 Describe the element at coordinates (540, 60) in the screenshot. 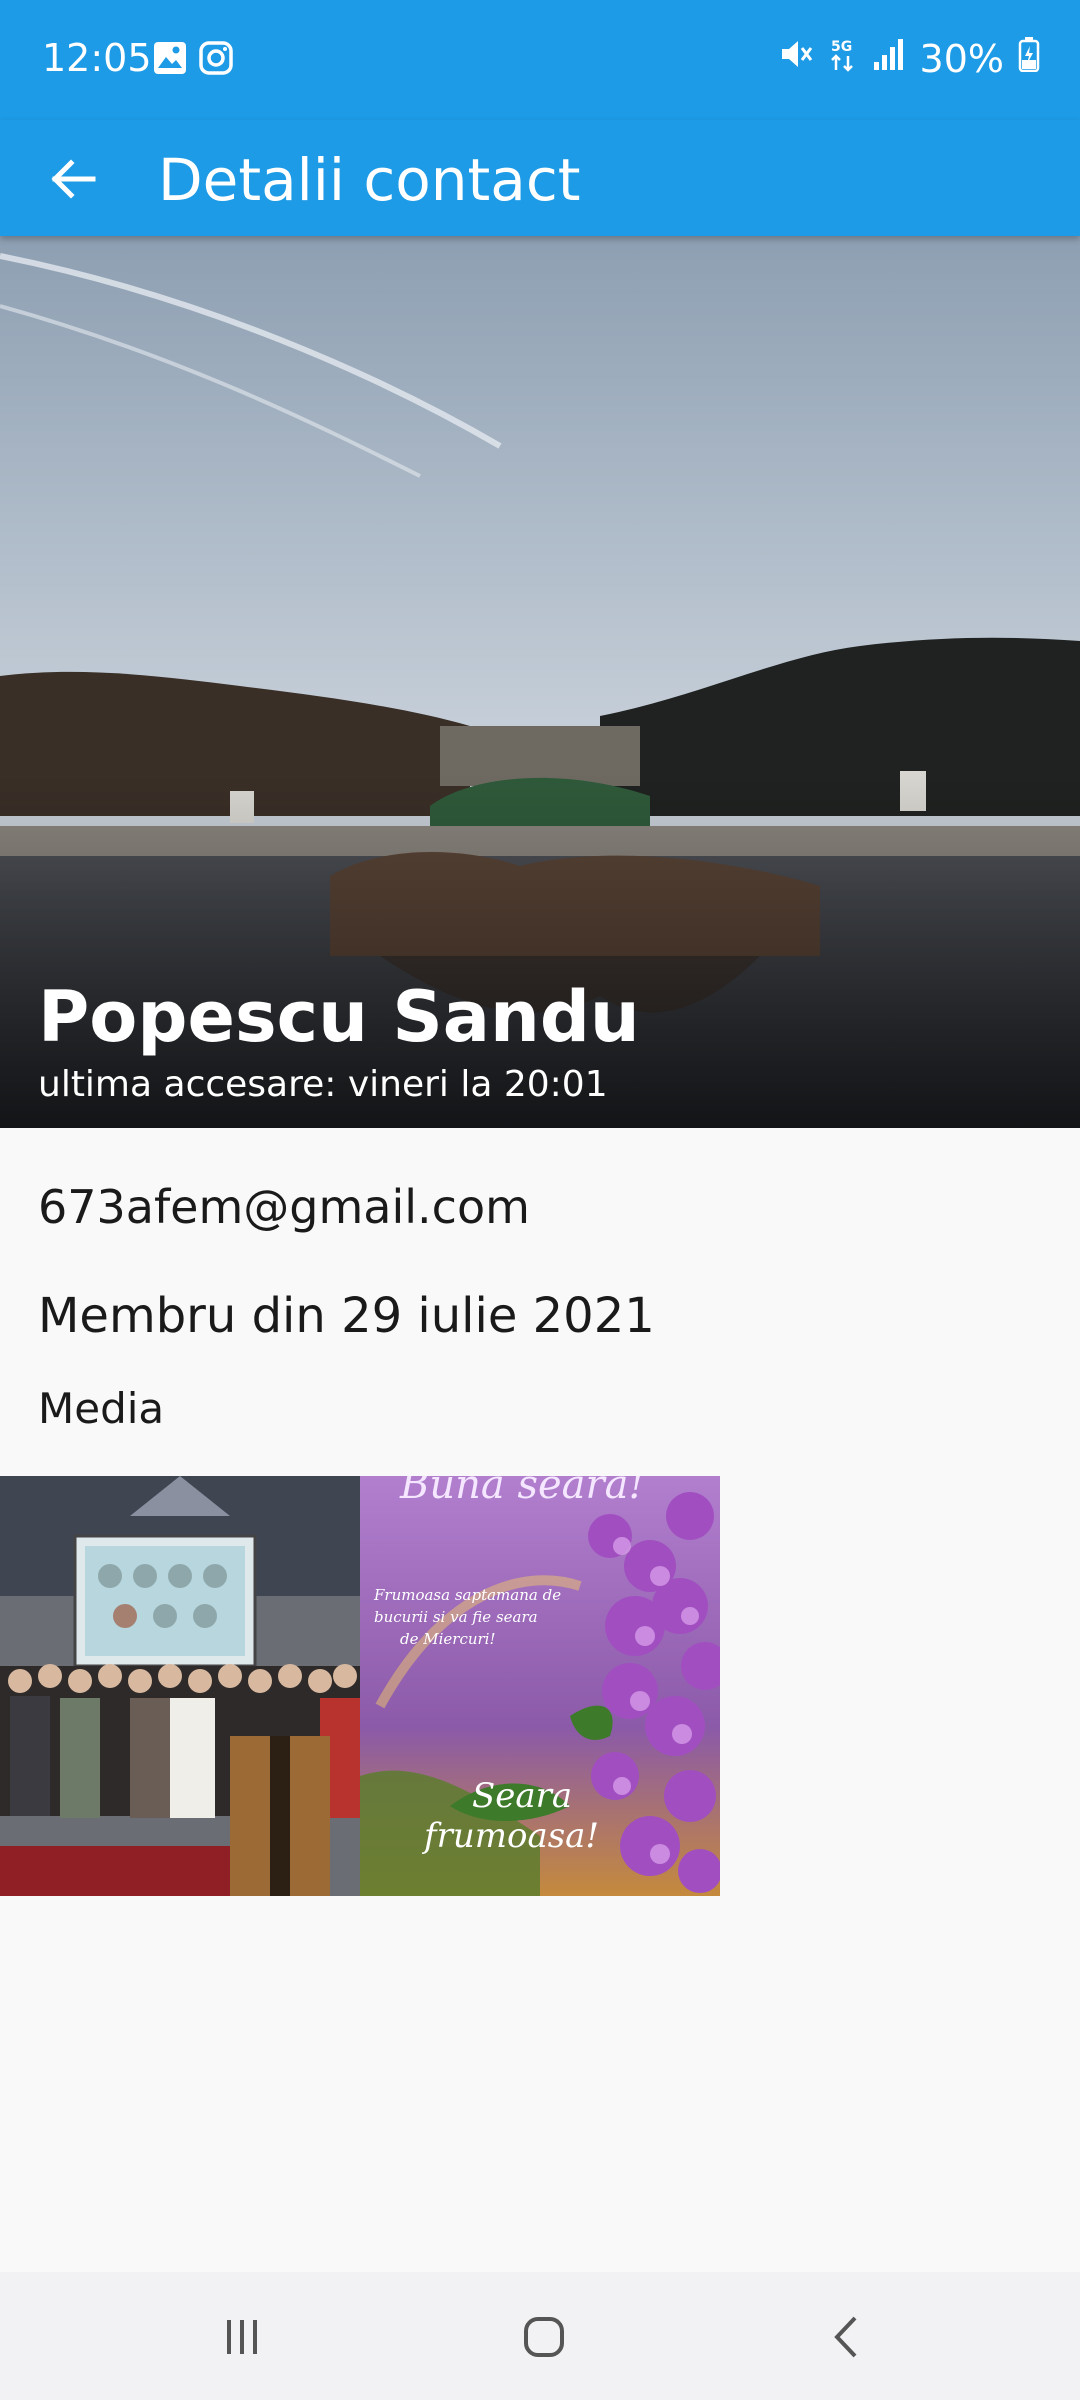

I see `status-bar: 12:05 5G 30%` at that location.